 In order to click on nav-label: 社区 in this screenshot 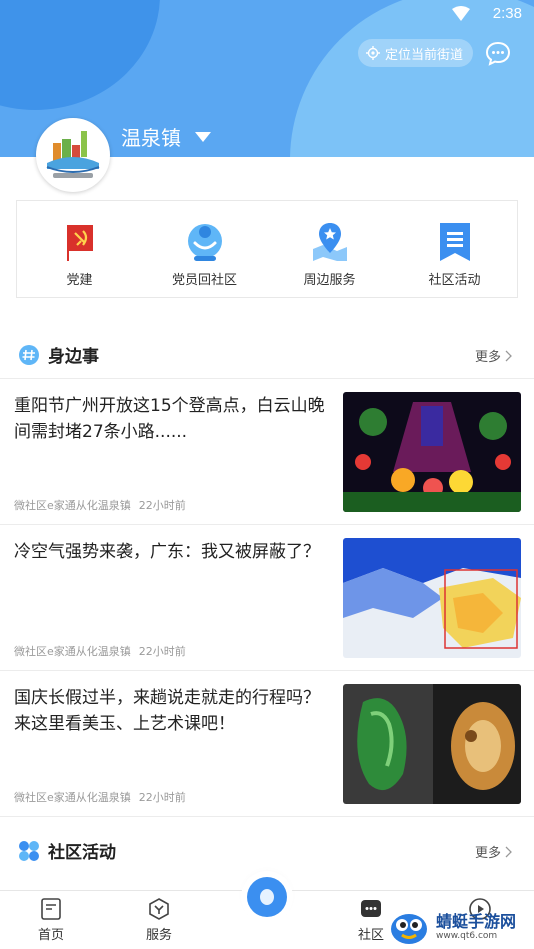, I will do `click(371, 935)`.